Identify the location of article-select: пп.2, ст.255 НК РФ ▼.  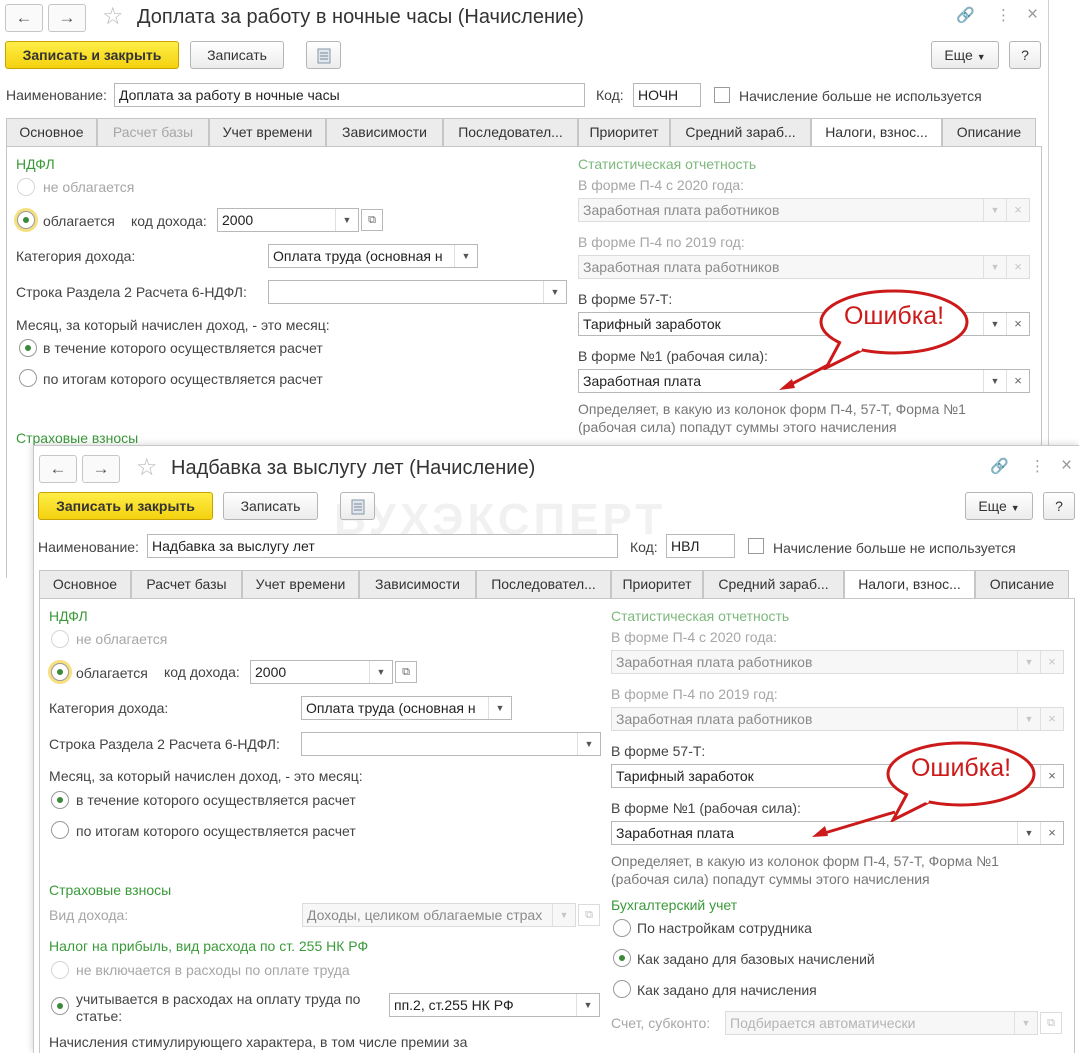
(494, 1005).